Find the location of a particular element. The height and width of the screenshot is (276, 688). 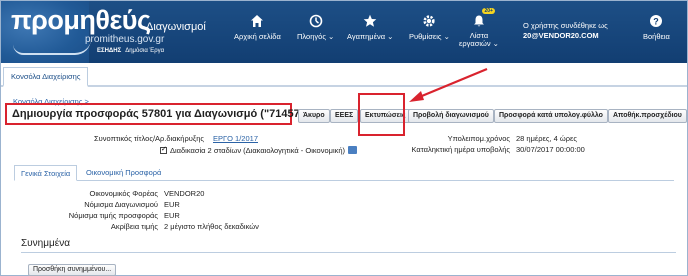

tender-currency-label: Νόμισμα Διαγωνισμού is located at coordinates (121, 204).